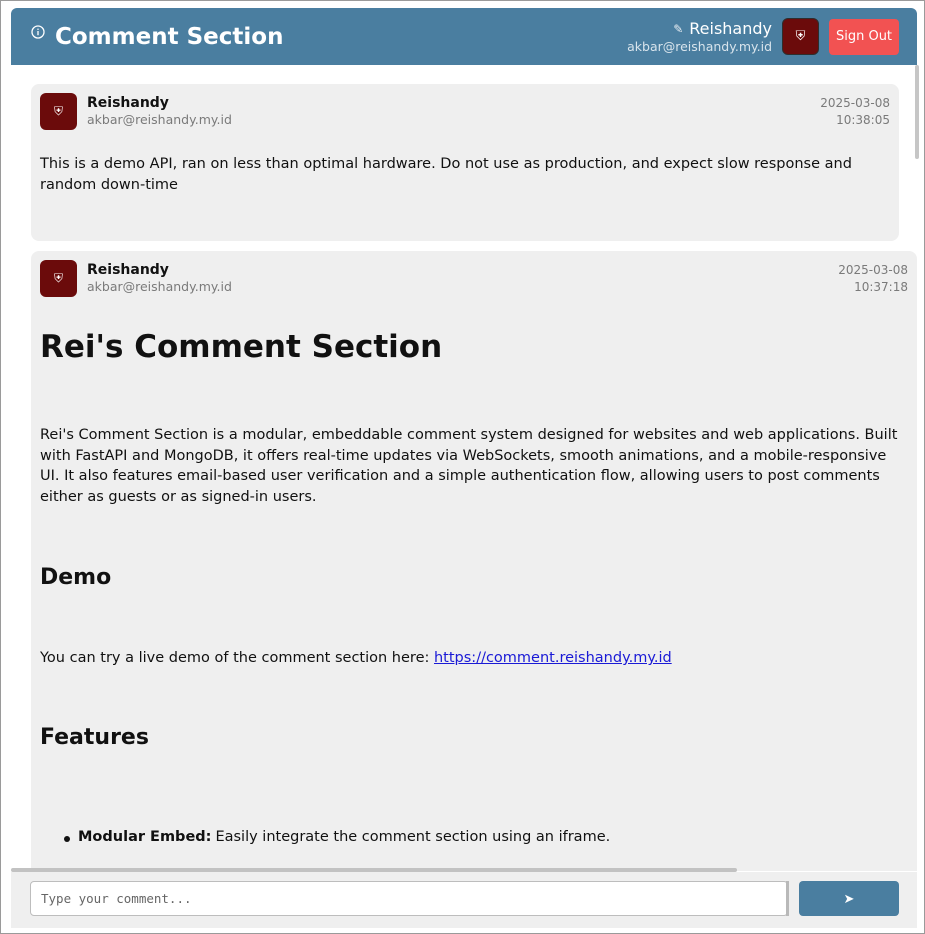 Image resolution: width=925 pixels, height=934 pixels. What do you see at coordinates (863, 120) in the screenshot?
I see `comment-time: 10:38:05` at bounding box center [863, 120].